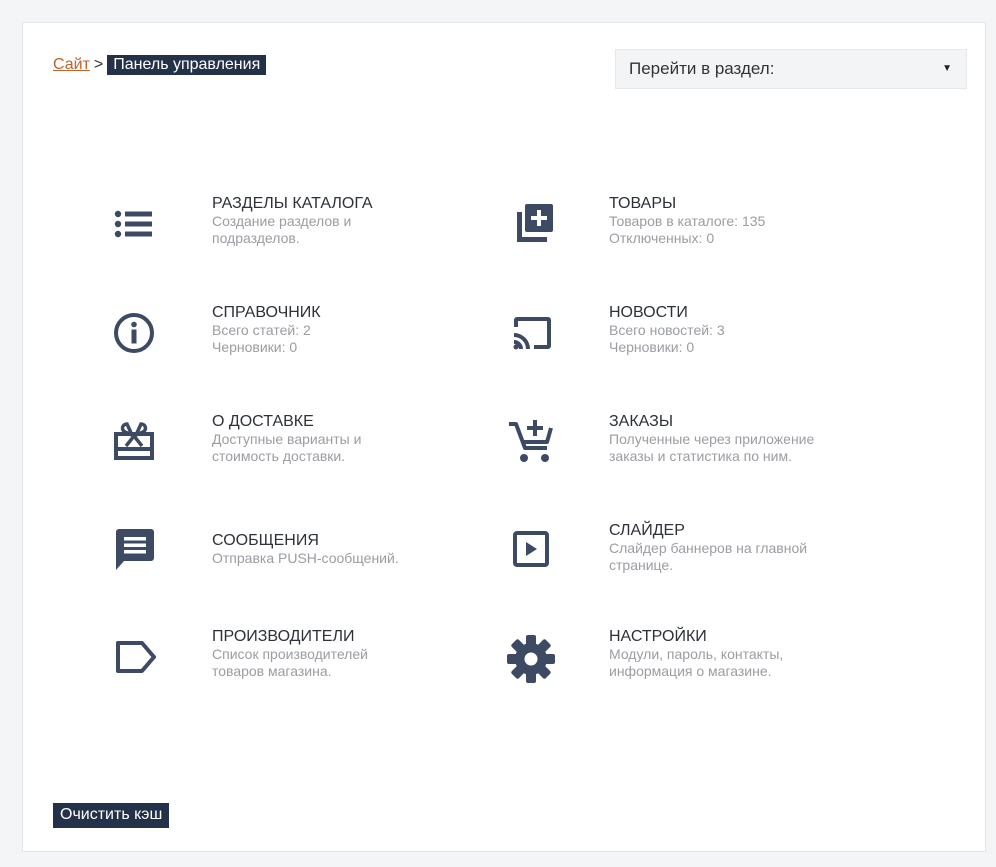 The width and height of the screenshot is (996, 867). What do you see at coordinates (662, 238) in the screenshot?
I see `tile-description-line: Отключенных: 0` at bounding box center [662, 238].